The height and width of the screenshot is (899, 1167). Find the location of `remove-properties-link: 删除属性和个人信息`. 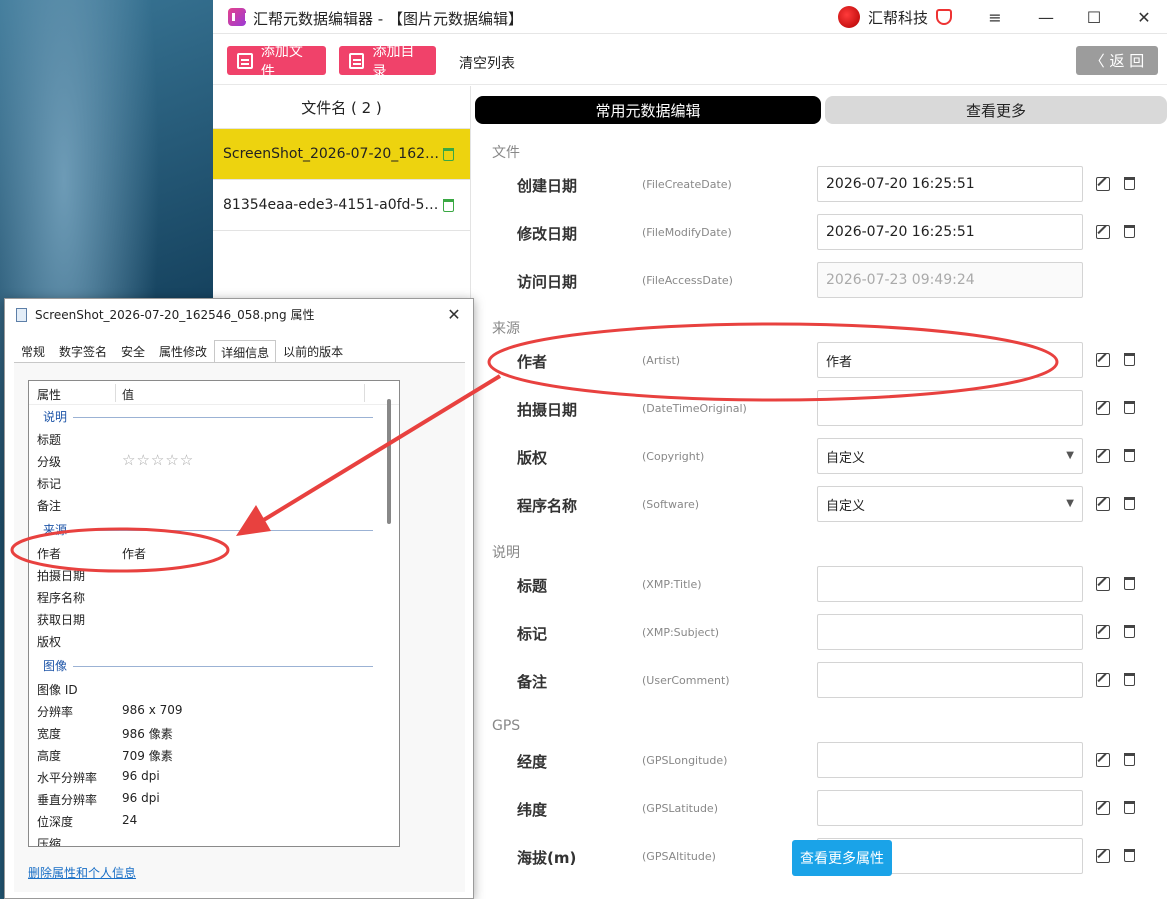

remove-properties-link: 删除属性和个人信息 is located at coordinates (82, 872).